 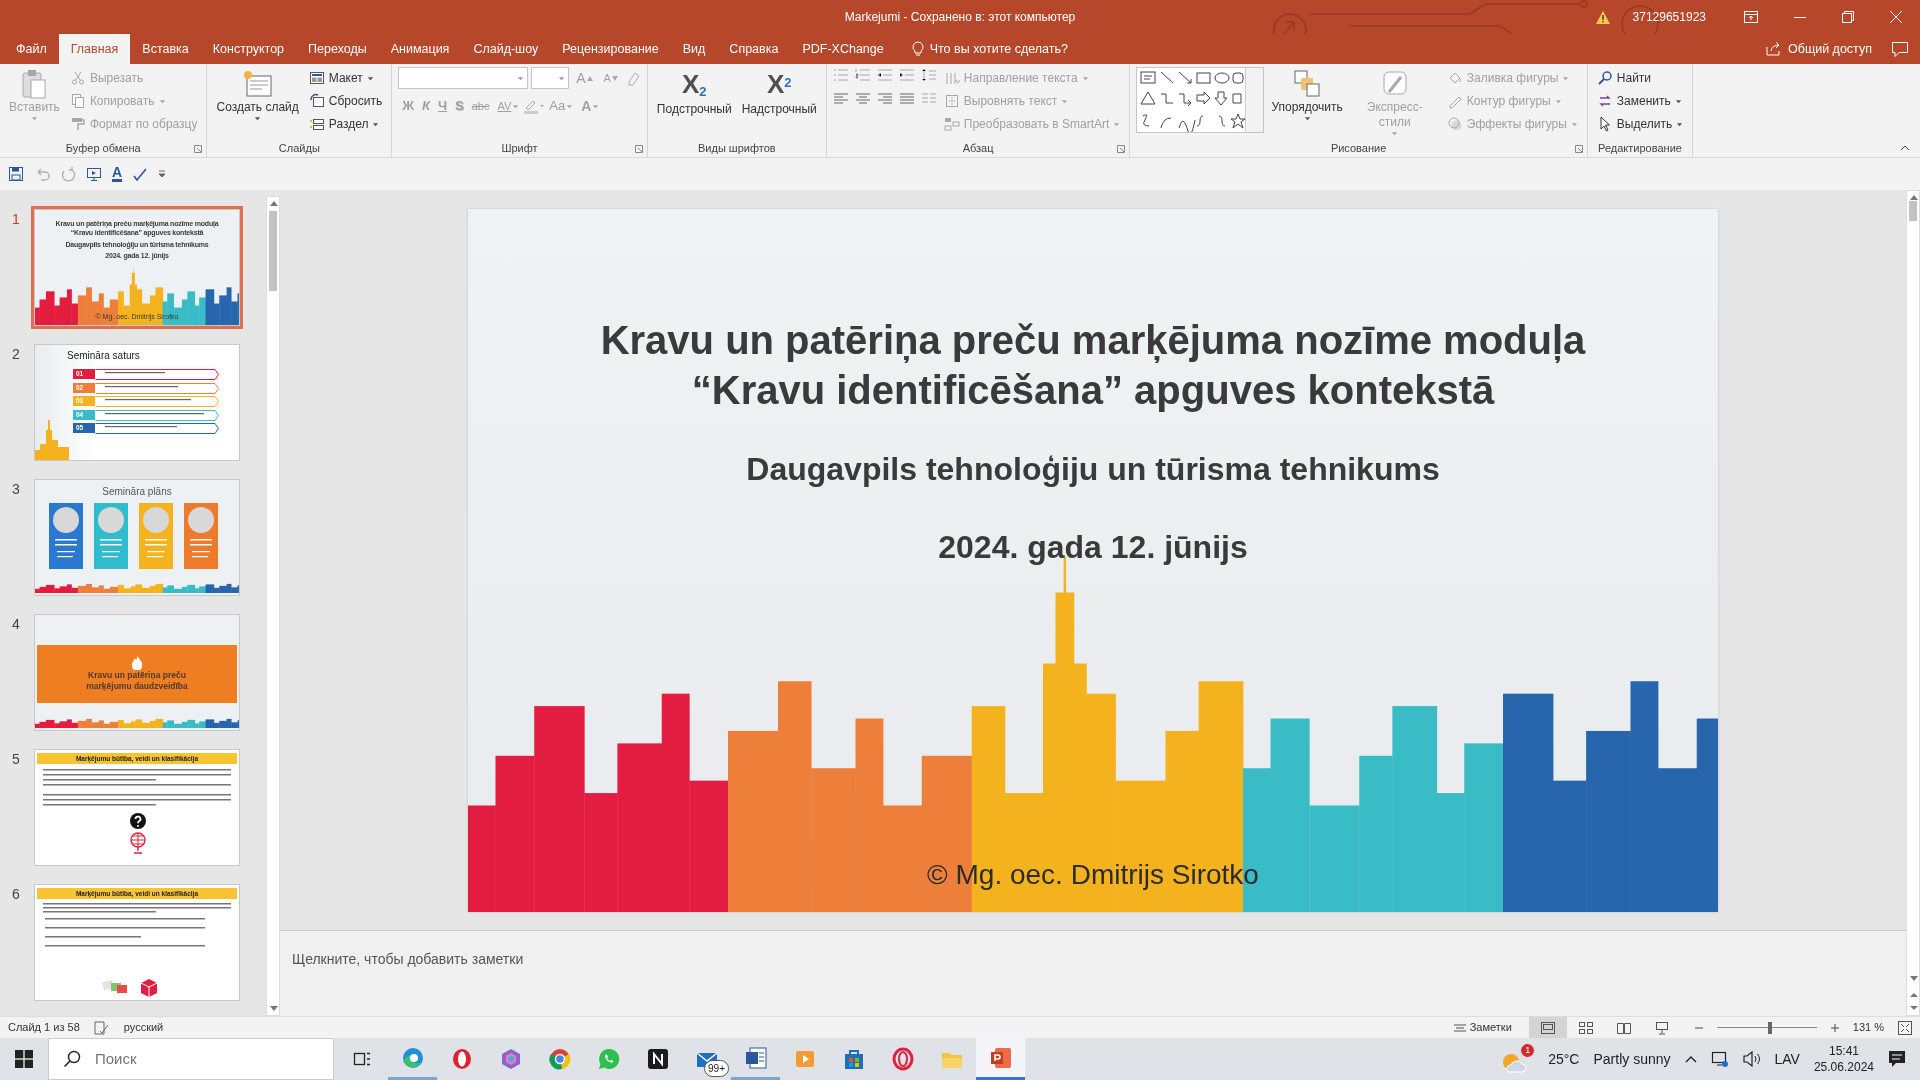 What do you see at coordinates (94, 174) in the screenshot?
I see `from-beginning-icon` at bounding box center [94, 174].